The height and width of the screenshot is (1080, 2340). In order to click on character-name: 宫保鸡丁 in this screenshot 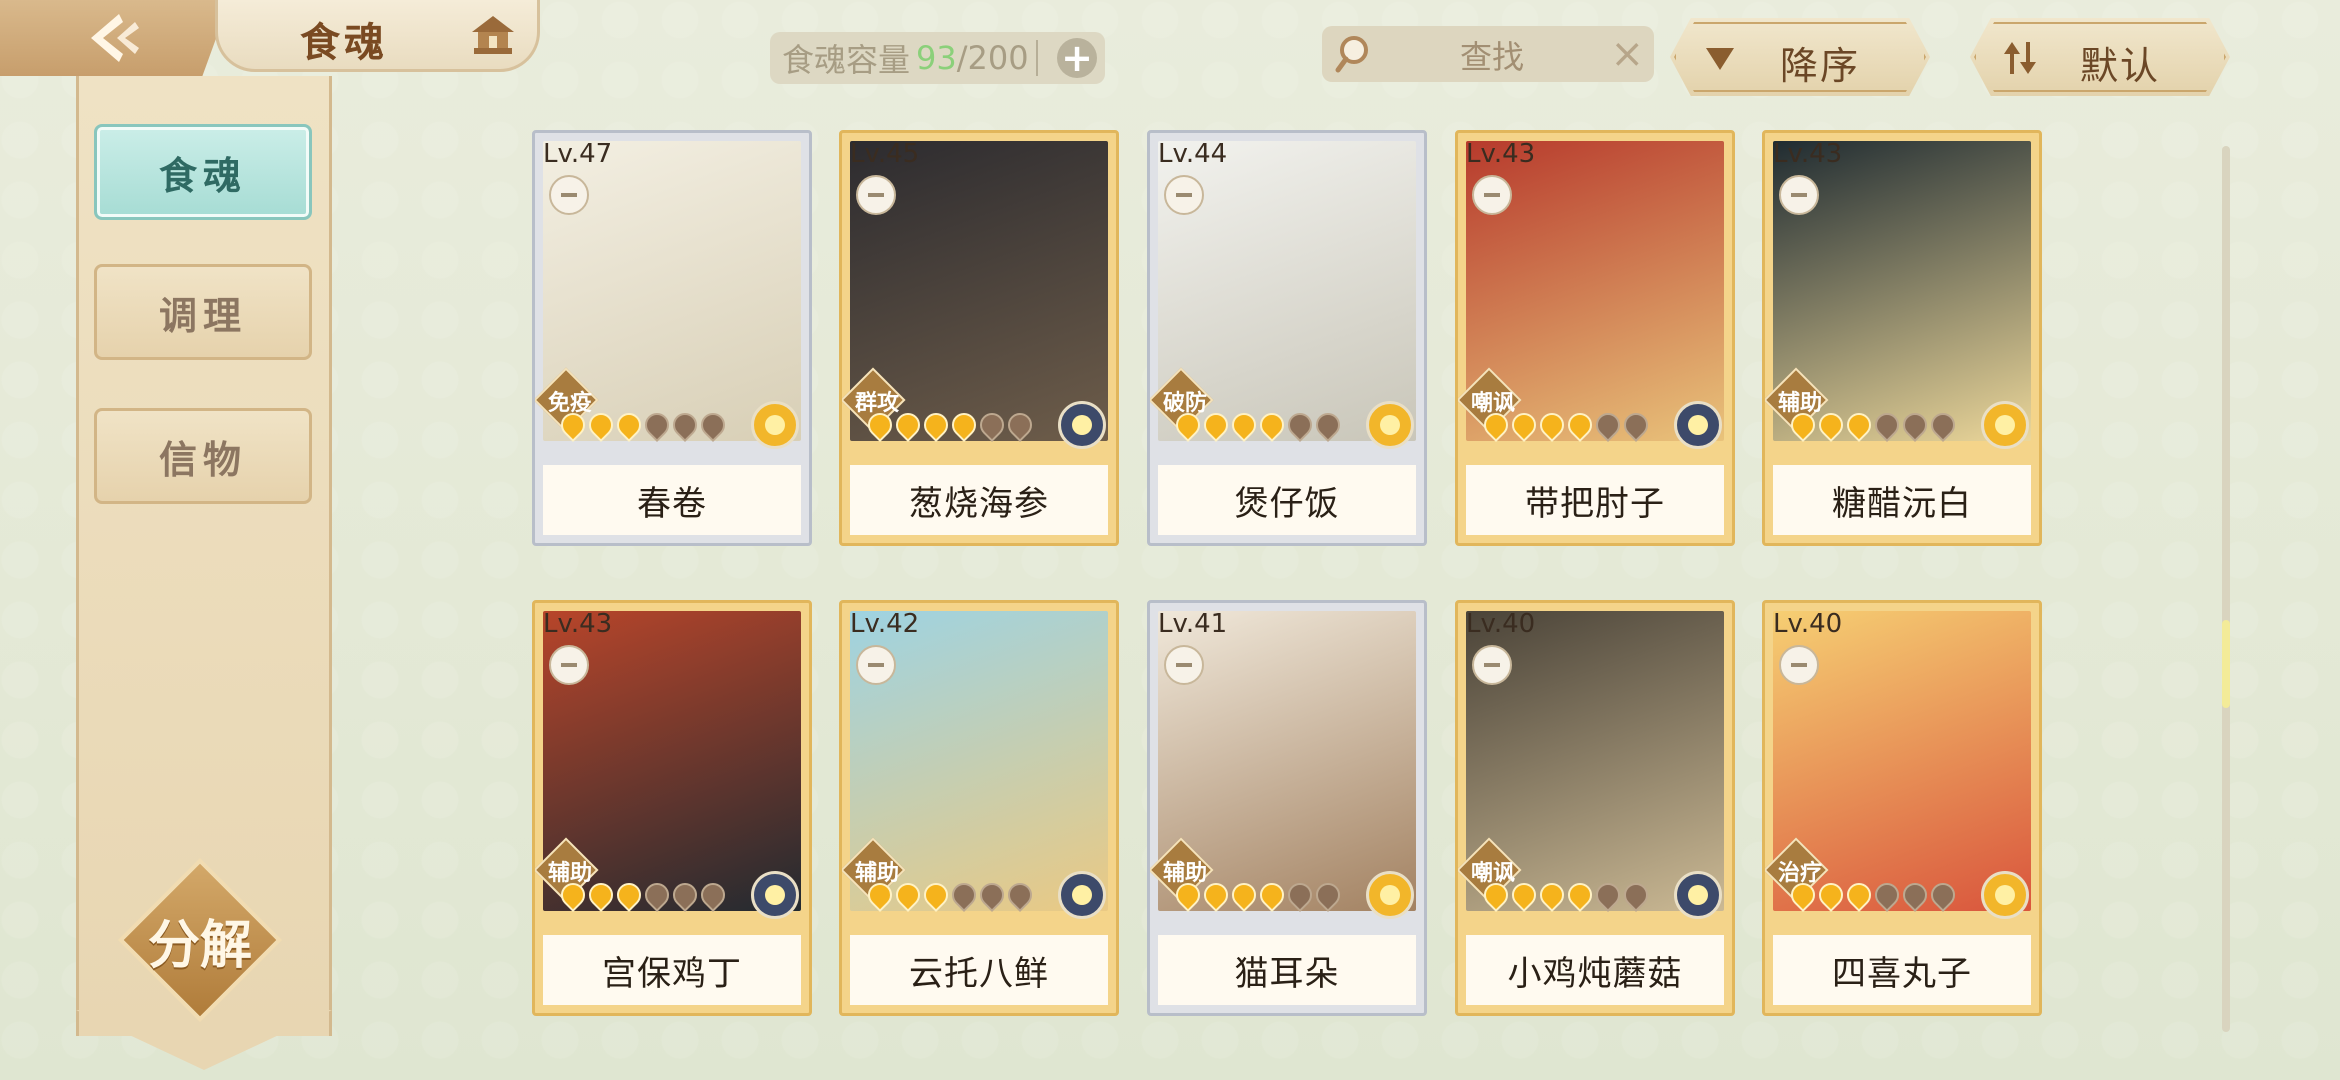, I will do `click(672, 973)`.